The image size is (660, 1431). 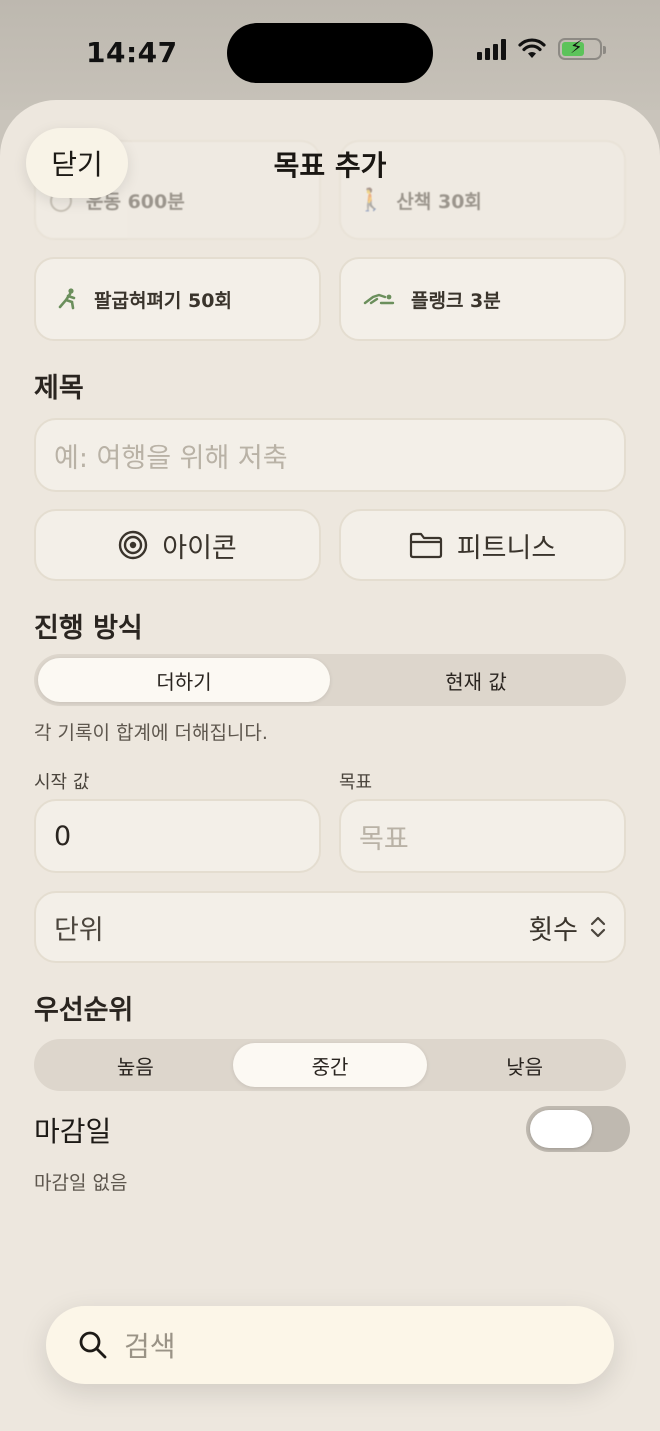 I want to click on target-value-input: 목표, so click(x=482, y=836).